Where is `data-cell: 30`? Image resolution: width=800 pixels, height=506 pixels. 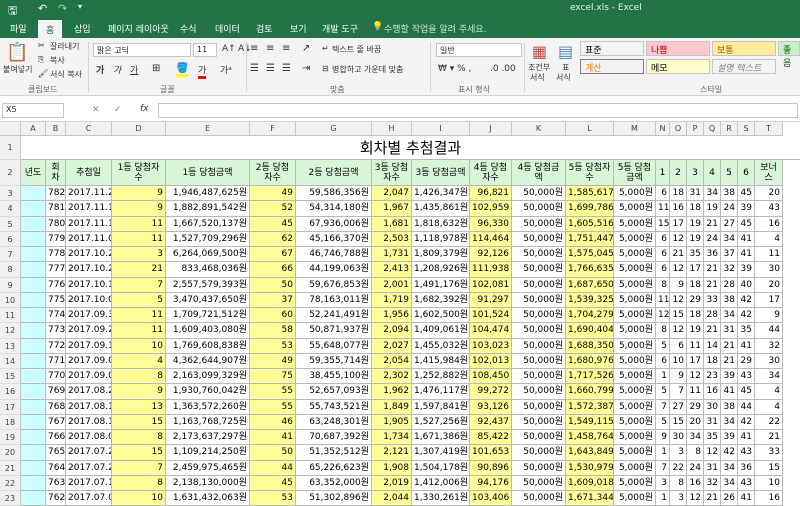
data-cell: 30 is located at coordinates (769, 270).